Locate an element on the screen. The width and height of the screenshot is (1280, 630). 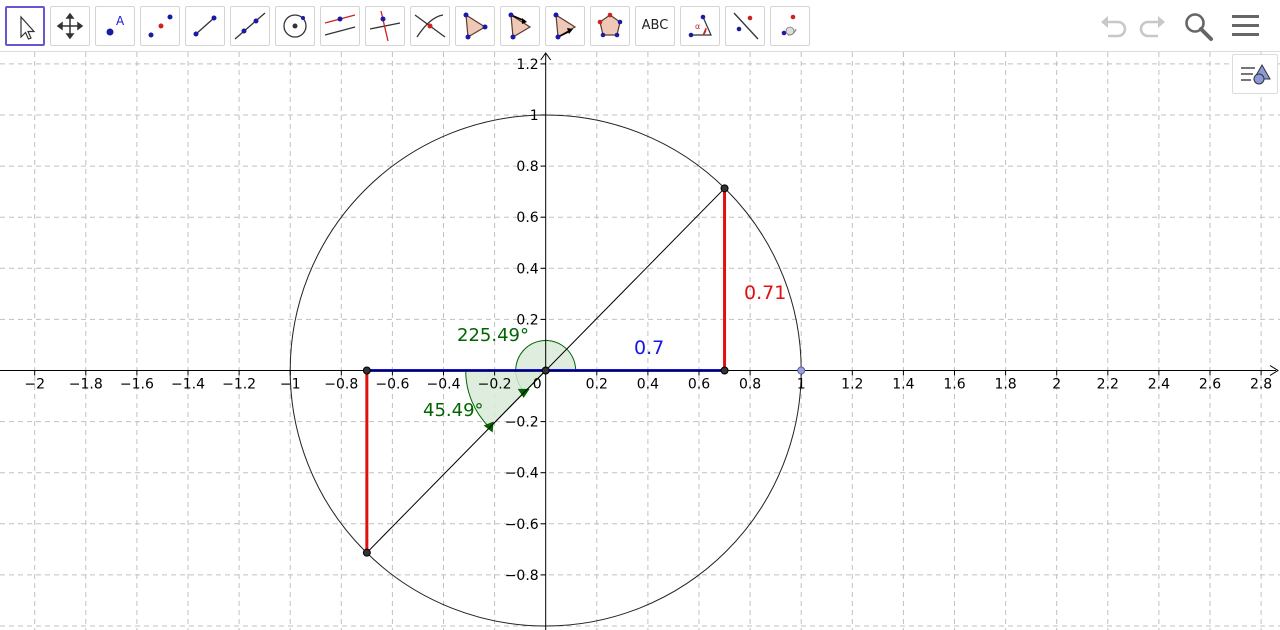
parallel-line-tool-button is located at coordinates (340, 26).